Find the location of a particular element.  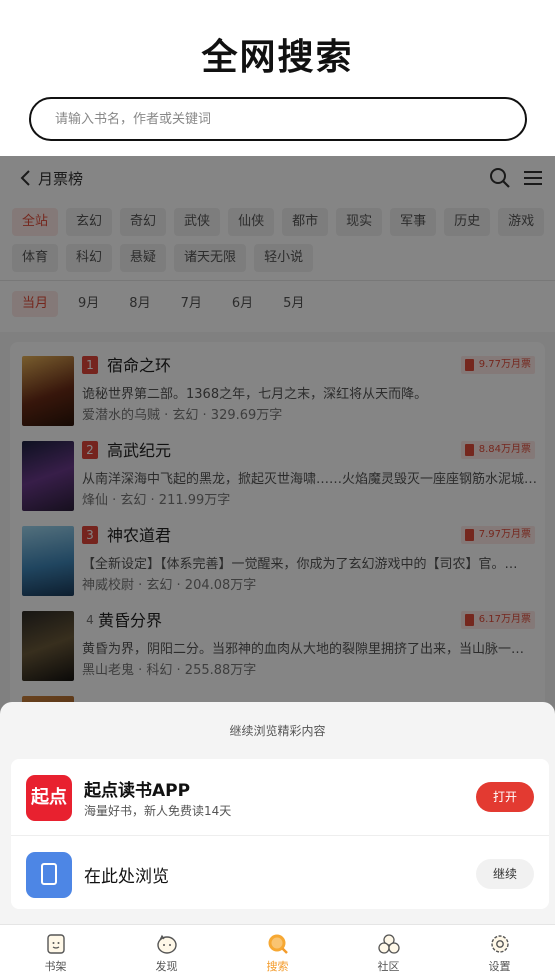

sheet-title: 继续浏览精彩内容 is located at coordinates (277, 731).